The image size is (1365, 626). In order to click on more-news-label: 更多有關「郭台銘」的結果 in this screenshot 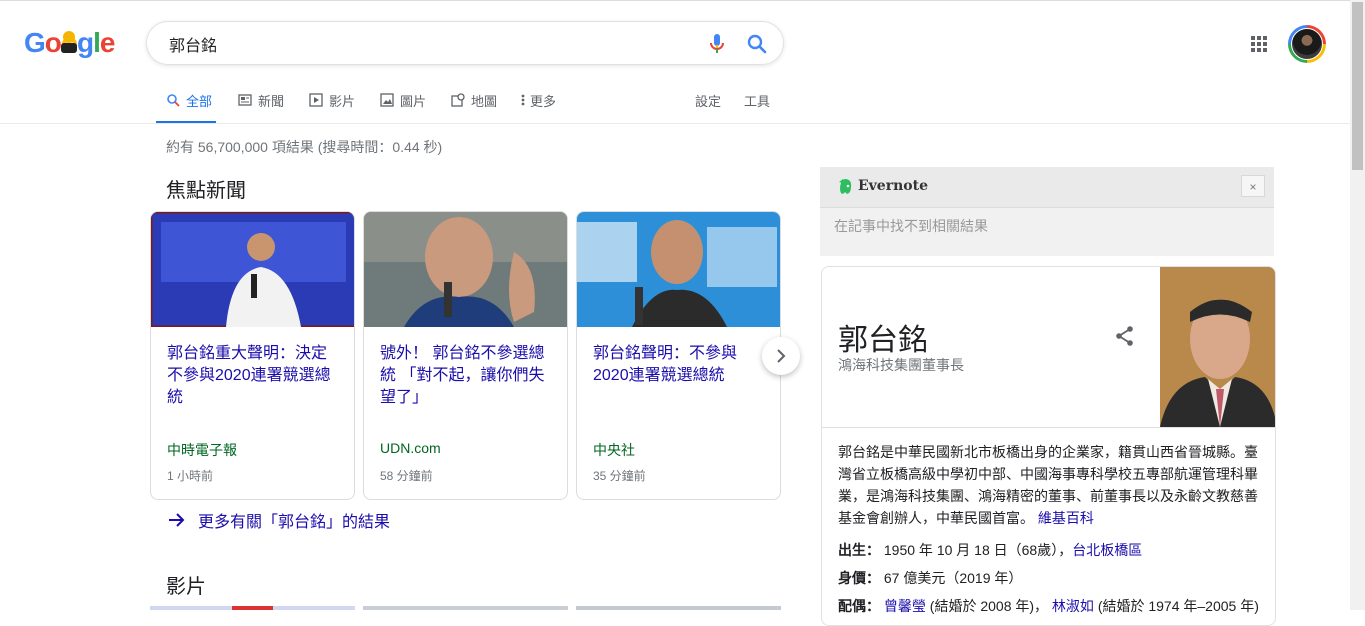, I will do `click(294, 522)`.